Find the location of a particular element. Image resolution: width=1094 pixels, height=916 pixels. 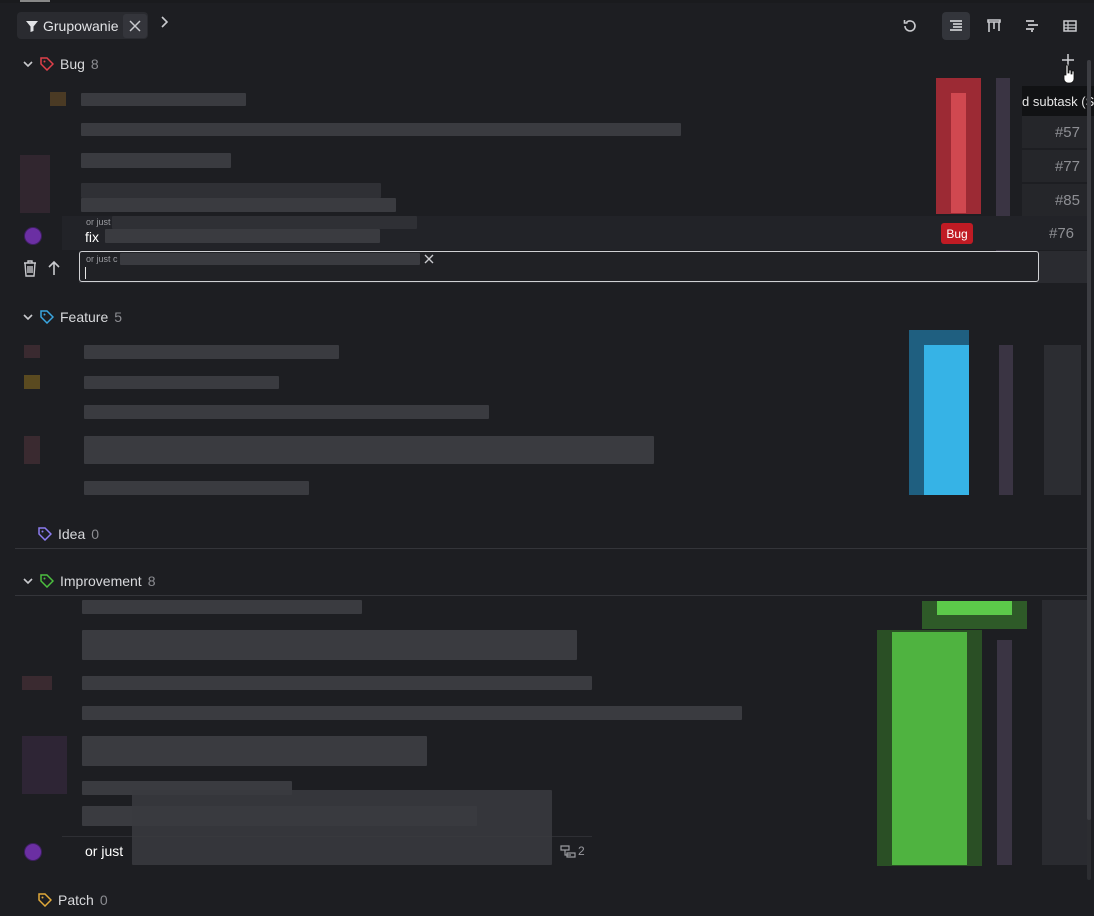

task-id: #57 is located at coordinates (1067, 132).